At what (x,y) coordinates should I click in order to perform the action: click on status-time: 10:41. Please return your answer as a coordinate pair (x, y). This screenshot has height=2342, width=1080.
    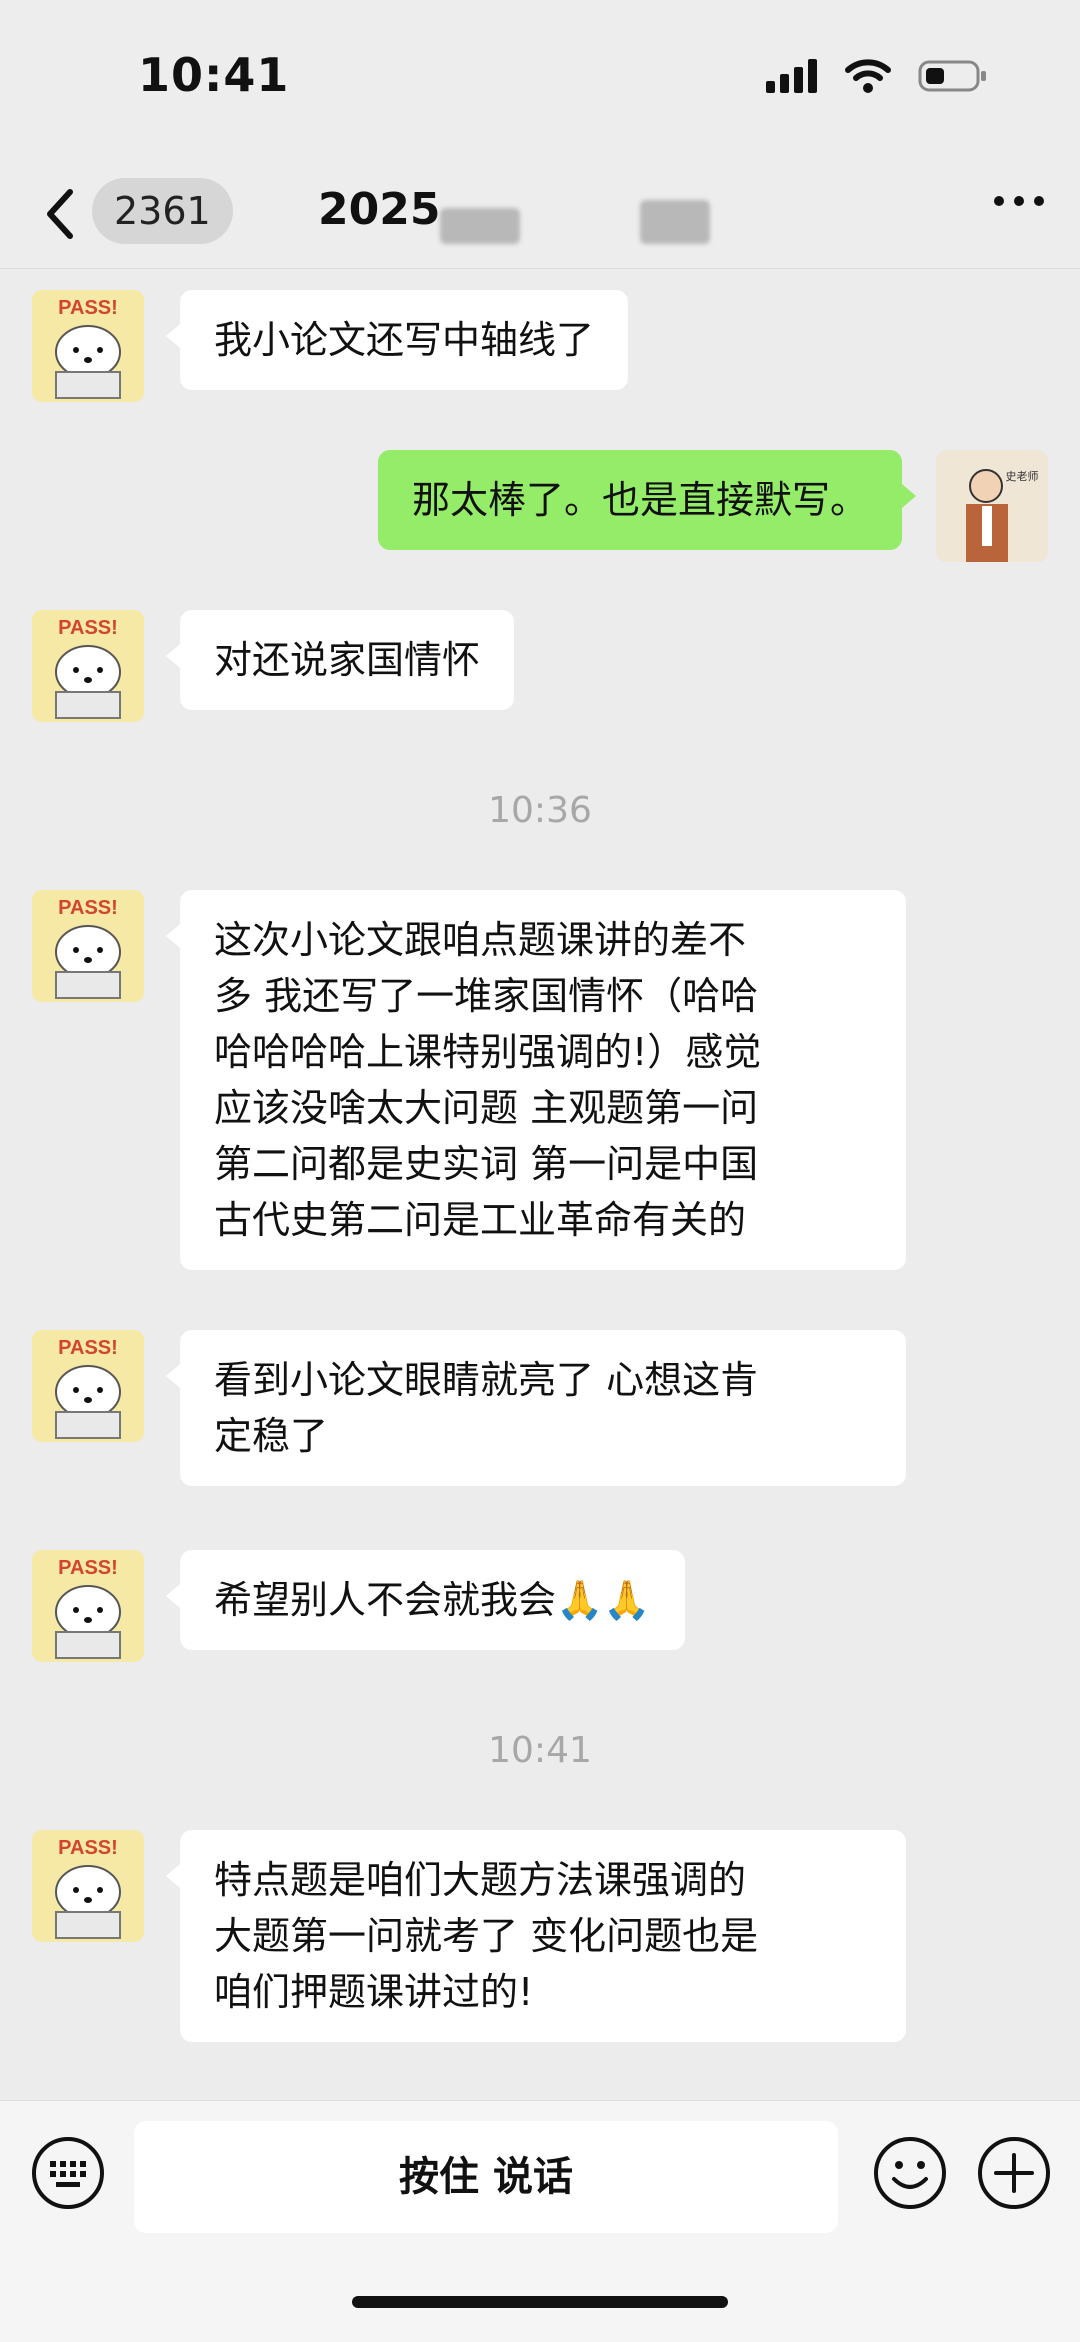
    Looking at the image, I should click on (214, 75).